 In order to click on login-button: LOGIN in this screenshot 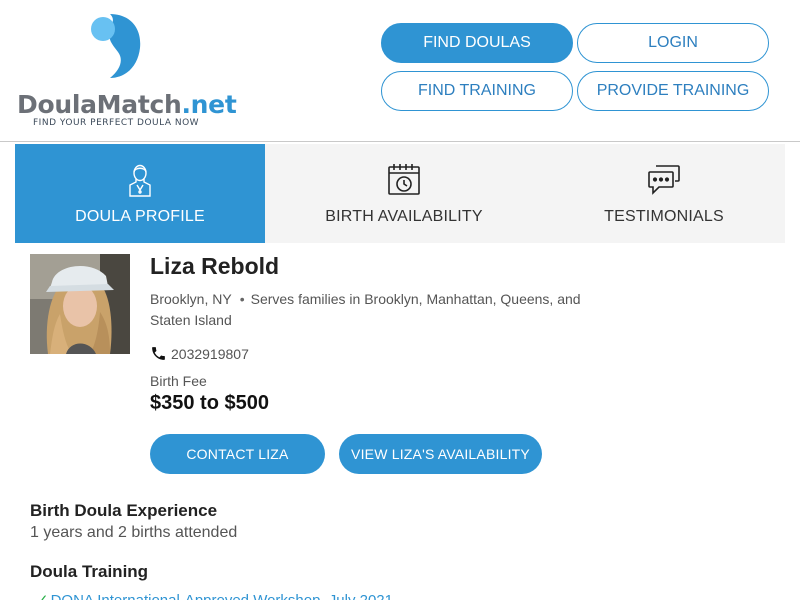, I will do `click(673, 43)`.